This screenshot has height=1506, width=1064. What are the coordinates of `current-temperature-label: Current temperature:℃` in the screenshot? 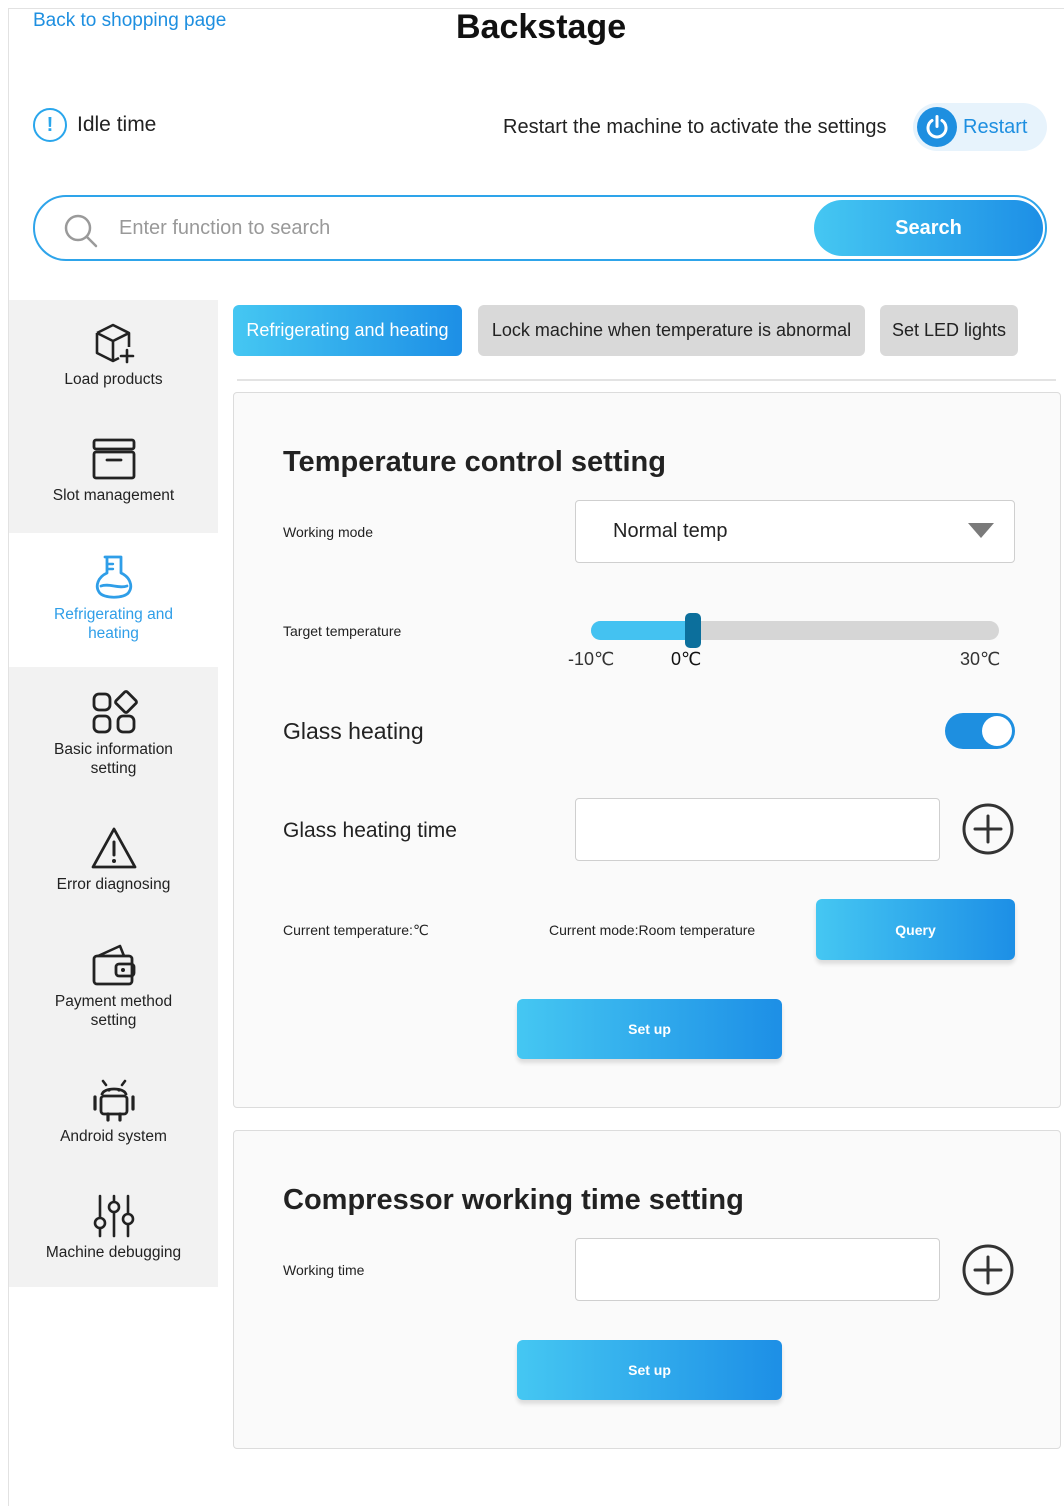 It's located at (356, 930).